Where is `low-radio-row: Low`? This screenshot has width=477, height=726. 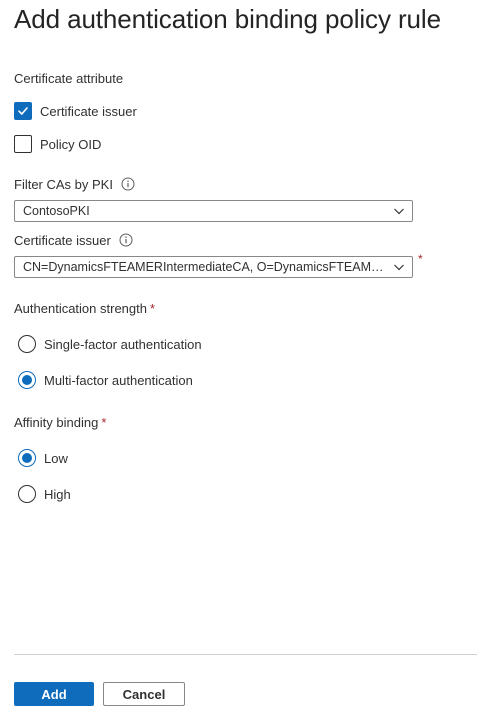
low-radio-row: Low is located at coordinates (43, 458).